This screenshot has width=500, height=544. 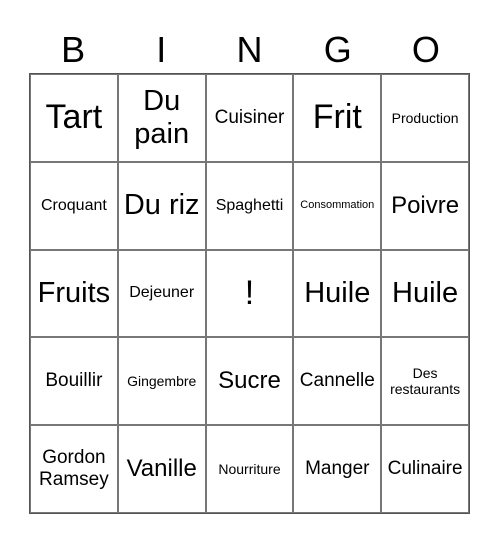 I want to click on bingo-cell: Fruits, so click(x=74, y=293).